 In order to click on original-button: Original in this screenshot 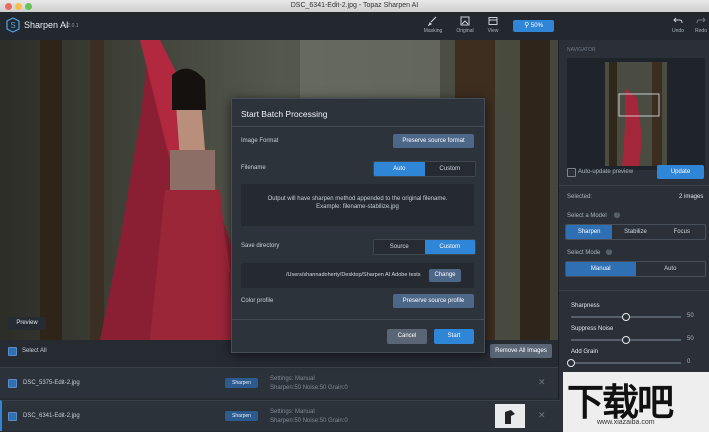, I will do `click(465, 25)`.